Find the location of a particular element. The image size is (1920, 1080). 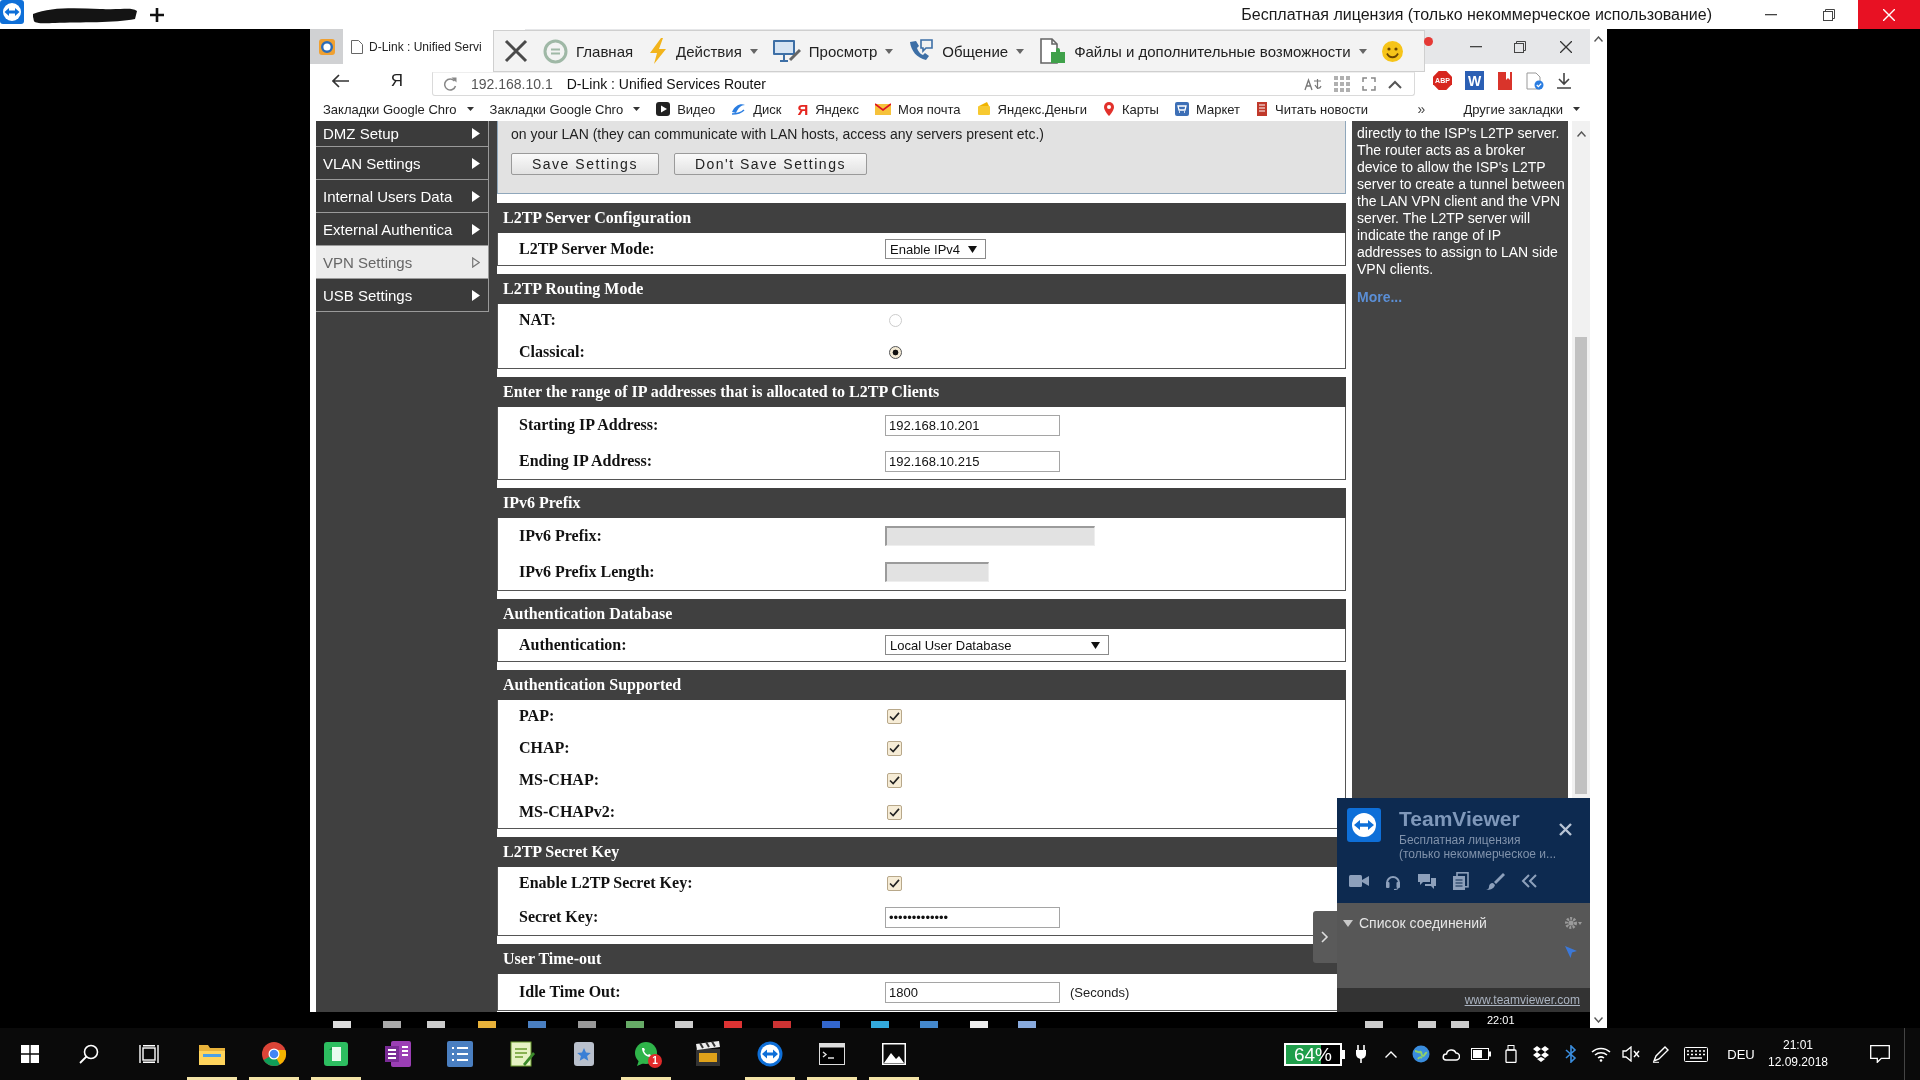

page-title: D-Link : Unified Services Router is located at coordinates (666, 84).